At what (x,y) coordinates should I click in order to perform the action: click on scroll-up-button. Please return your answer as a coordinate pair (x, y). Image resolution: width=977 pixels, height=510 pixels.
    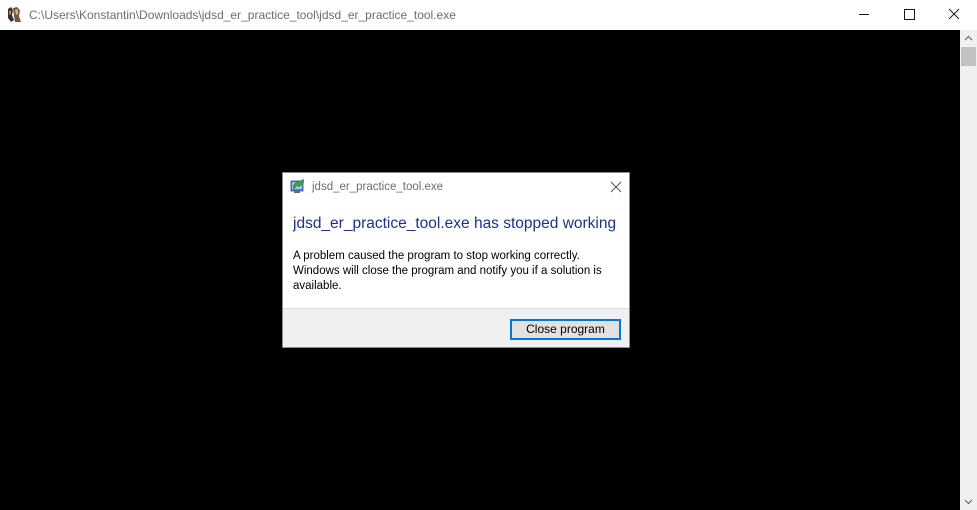
    Looking at the image, I should click on (968, 38).